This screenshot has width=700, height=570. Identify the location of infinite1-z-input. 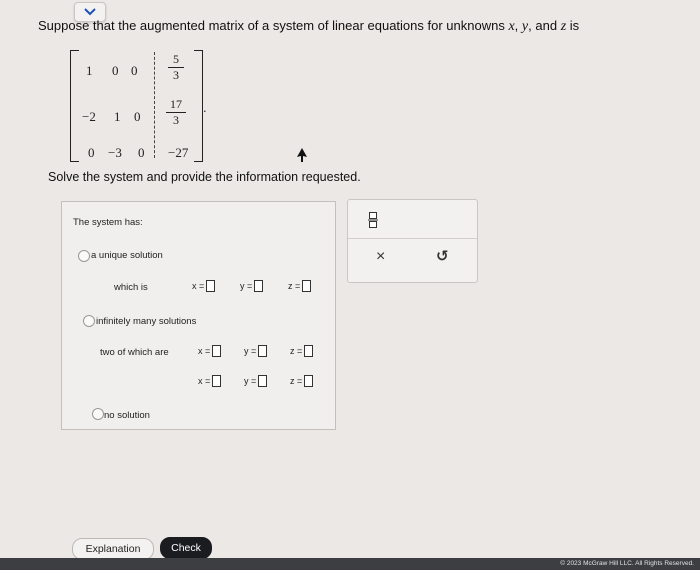
(309, 351).